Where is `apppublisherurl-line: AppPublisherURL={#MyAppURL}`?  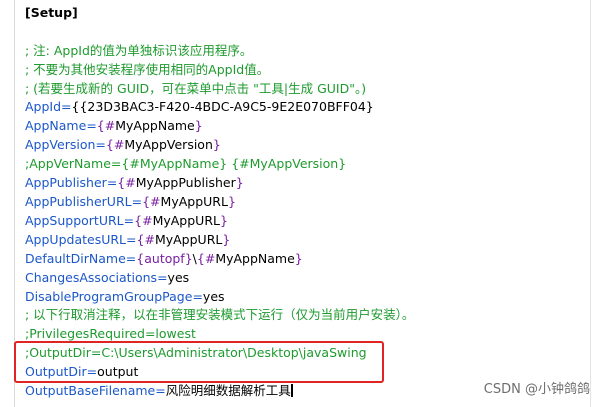
apppublisherurl-line: AppPublisherURL={#MyAppURL} is located at coordinates (130, 202).